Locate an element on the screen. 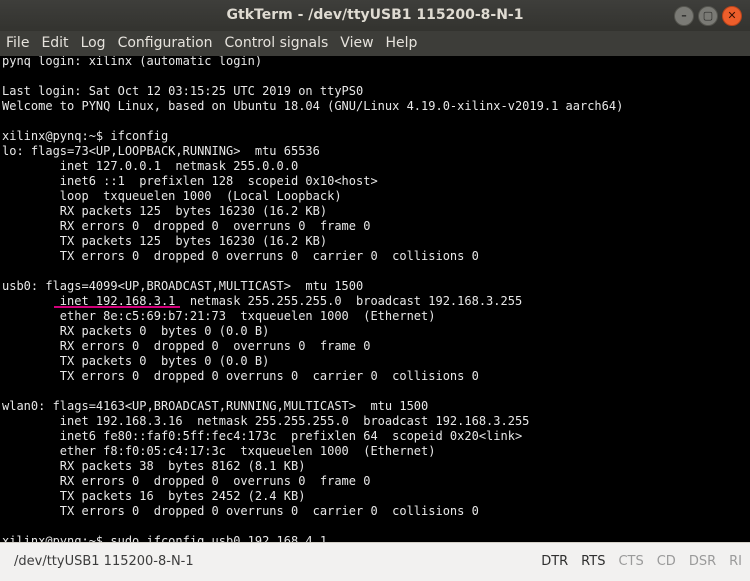 This screenshot has height=581, width=750. signal-rts: RTS is located at coordinates (593, 561).